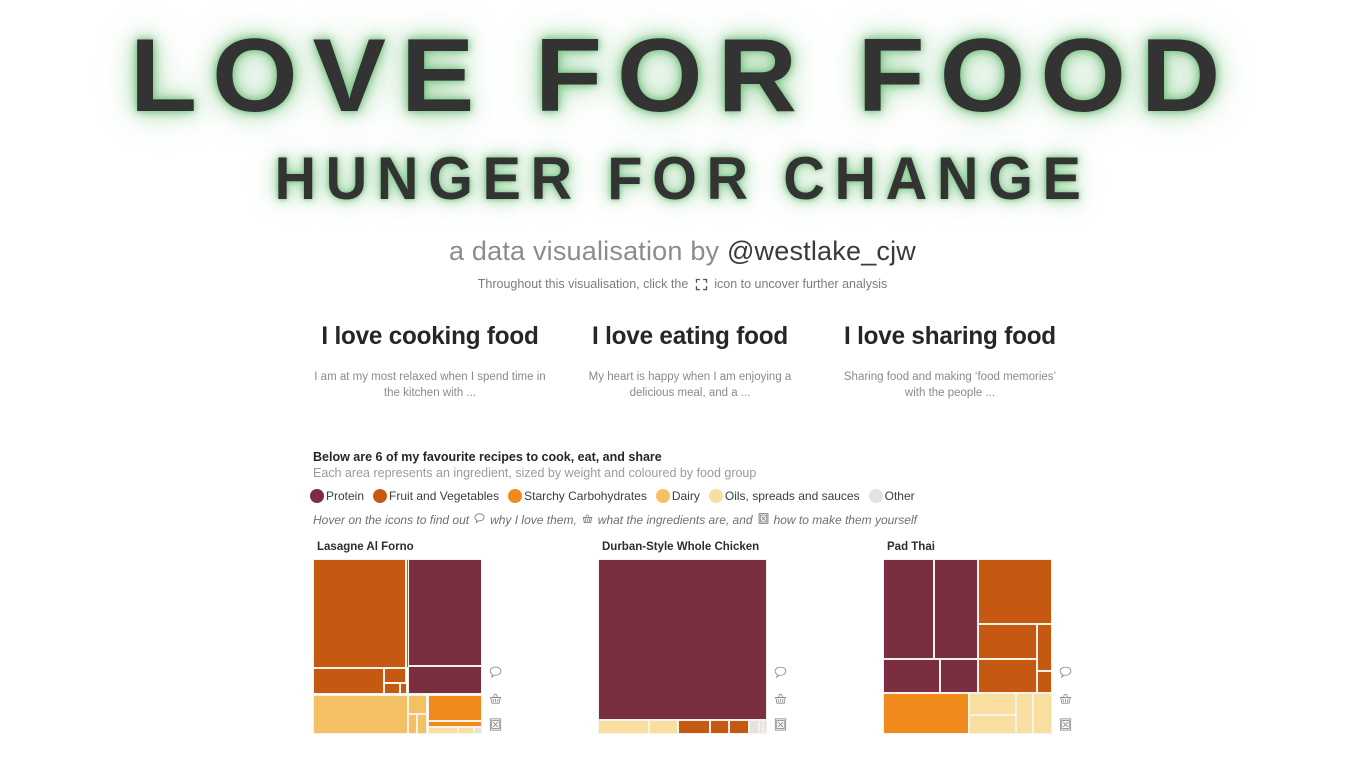 The image size is (1365, 767). Describe the element at coordinates (430, 336) in the screenshot. I see `column-heading: I love cooking food` at that location.